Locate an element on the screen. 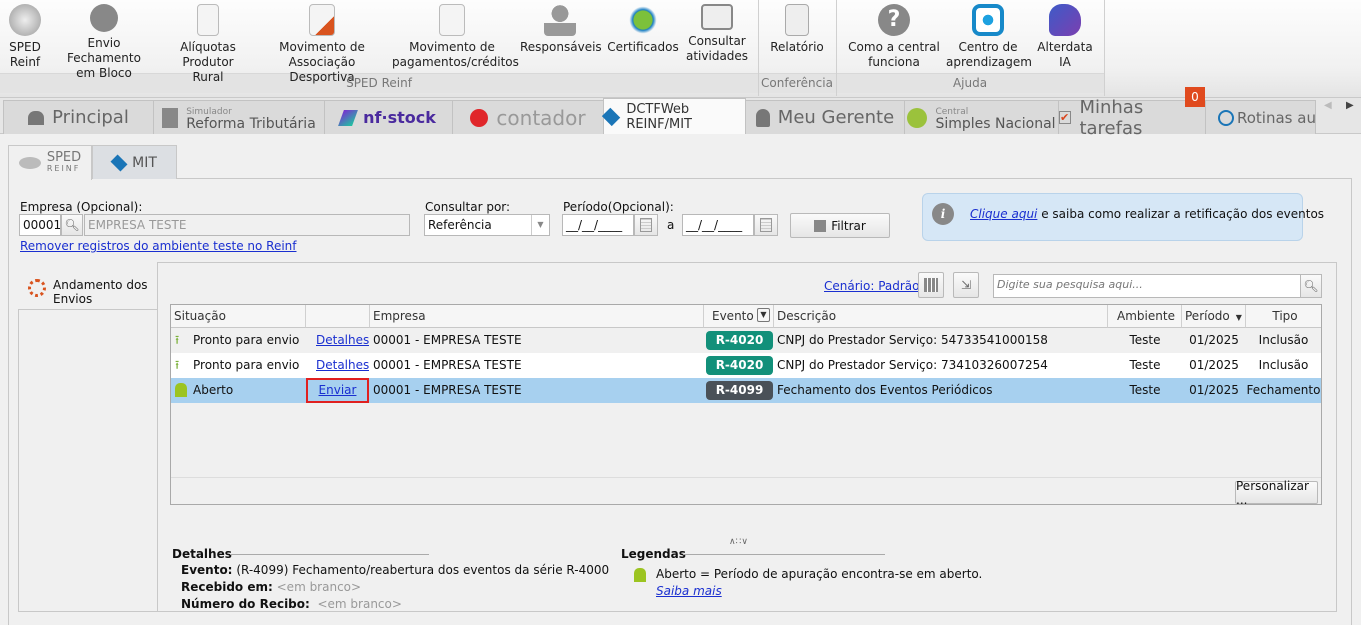 The height and width of the screenshot is (625, 1361). columns-button is located at coordinates (931, 285).